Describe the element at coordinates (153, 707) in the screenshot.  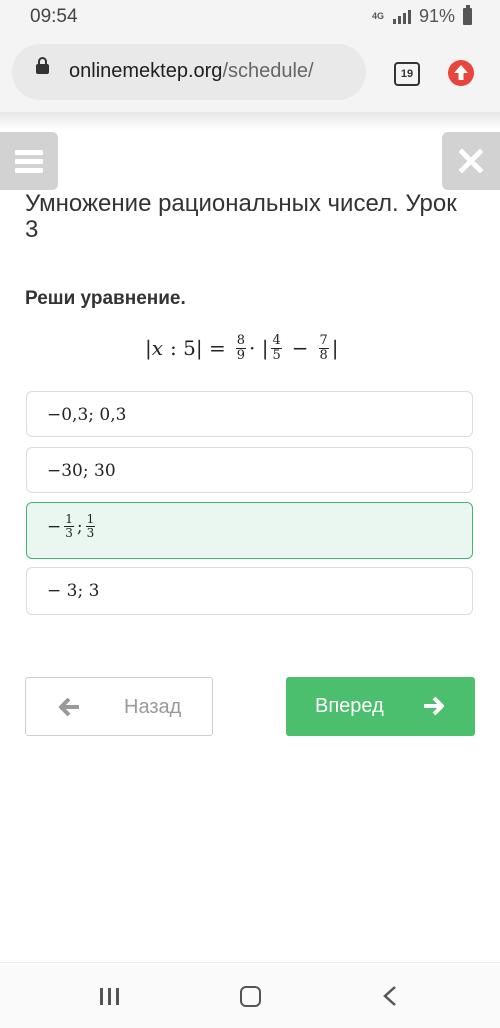
I see `back-label: Назад` at that location.